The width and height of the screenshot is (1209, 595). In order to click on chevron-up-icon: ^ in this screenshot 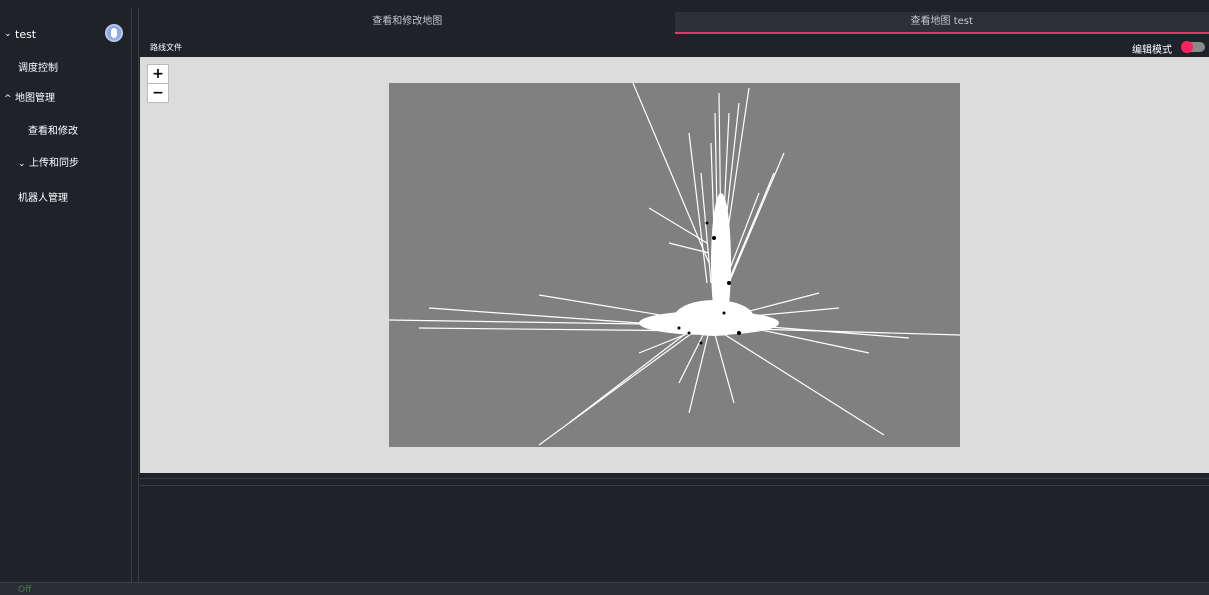, I will do `click(8, 99)`.